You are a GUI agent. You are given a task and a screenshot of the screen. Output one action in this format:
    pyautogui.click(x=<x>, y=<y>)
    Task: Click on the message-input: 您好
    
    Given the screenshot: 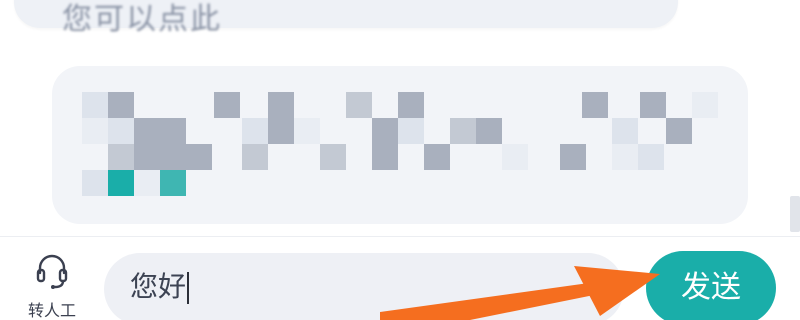 What is the action you would take?
    pyautogui.click(x=364, y=286)
    